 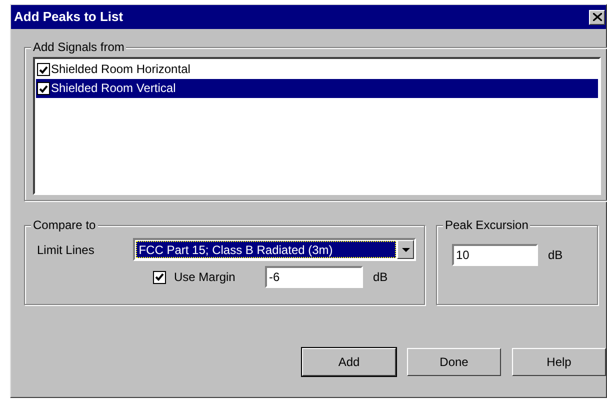 What do you see at coordinates (64, 225) in the screenshot?
I see `group-label: Compare to` at bounding box center [64, 225].